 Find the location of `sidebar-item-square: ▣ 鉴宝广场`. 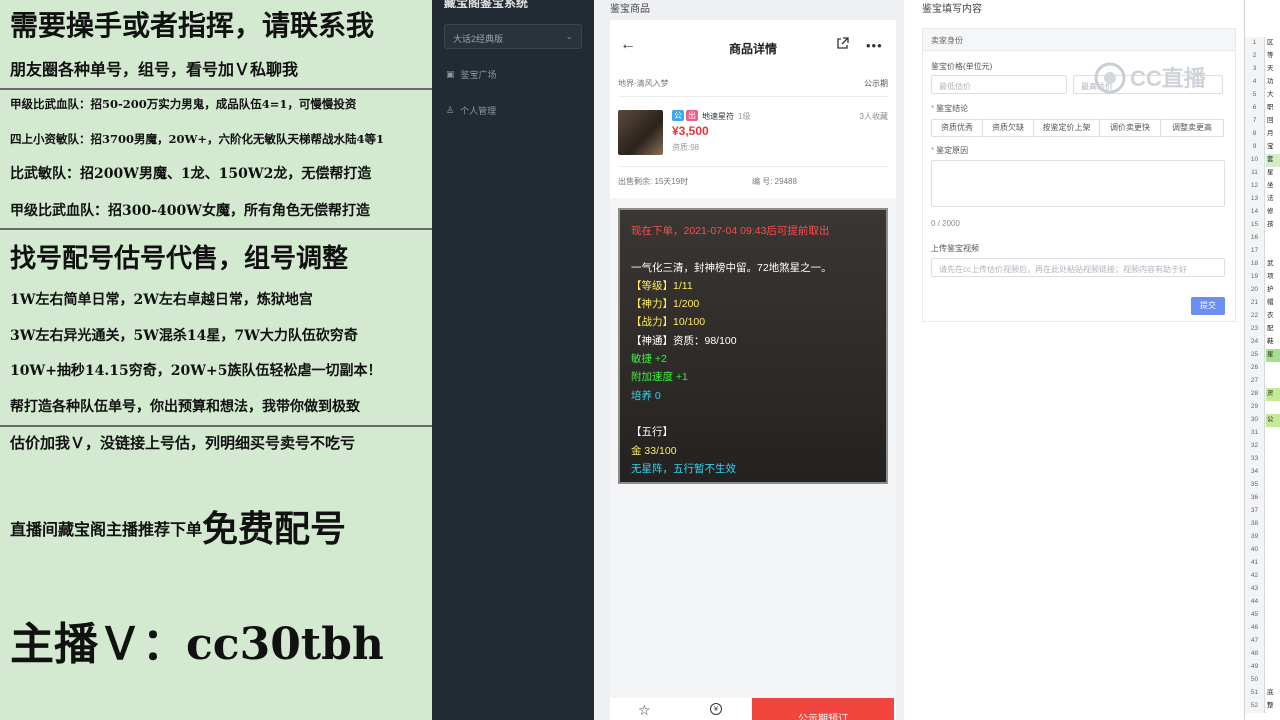

sidebar-item-square: ▣ 鉴宝广场 is located at coordinates (471, 74).